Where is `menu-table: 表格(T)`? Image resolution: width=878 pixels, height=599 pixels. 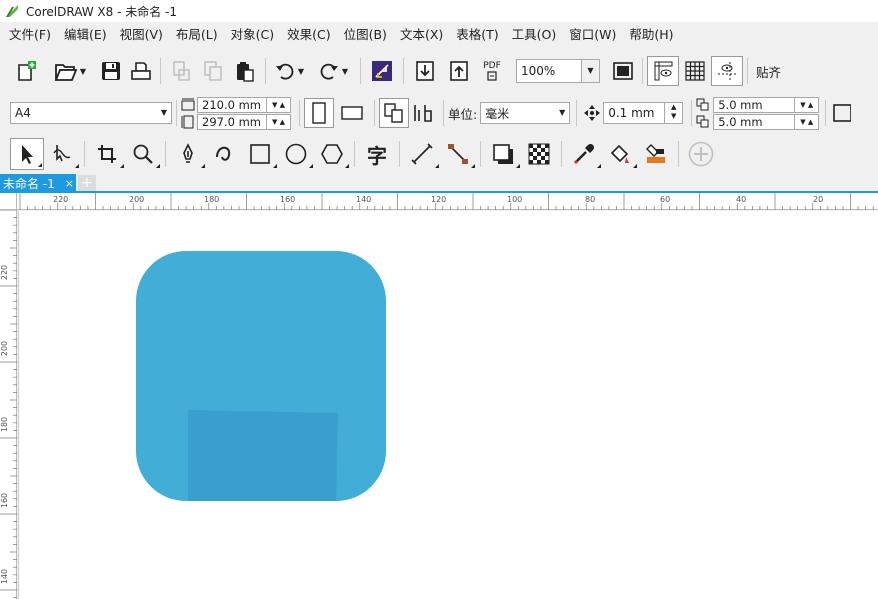
menu-table: 表格(T) is located at coordinates (478, 35).